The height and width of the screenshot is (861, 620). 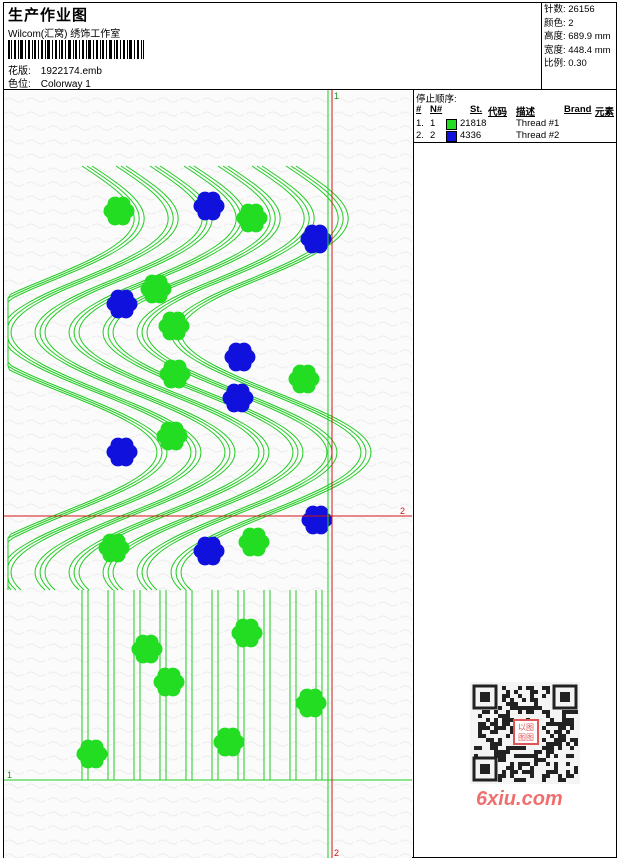 What do you see at coordinates (565, 63) in the screenshot?
I see `stat-scale: 比例: 0.30` at bounding box center [565, 63].